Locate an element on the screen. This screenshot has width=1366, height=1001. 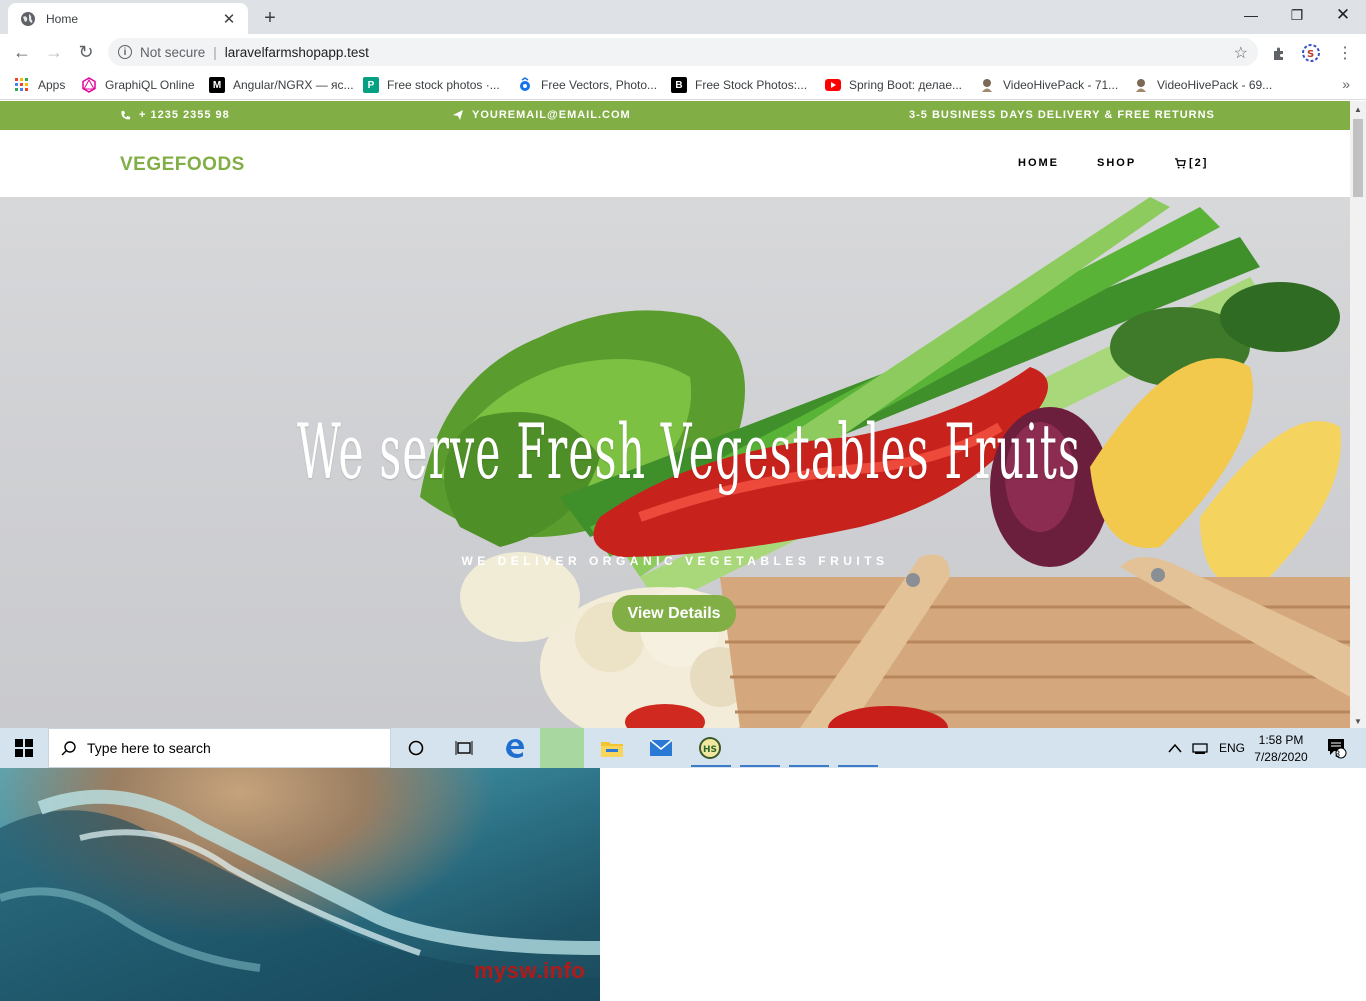
start-button is located at coordinates (24, 748).